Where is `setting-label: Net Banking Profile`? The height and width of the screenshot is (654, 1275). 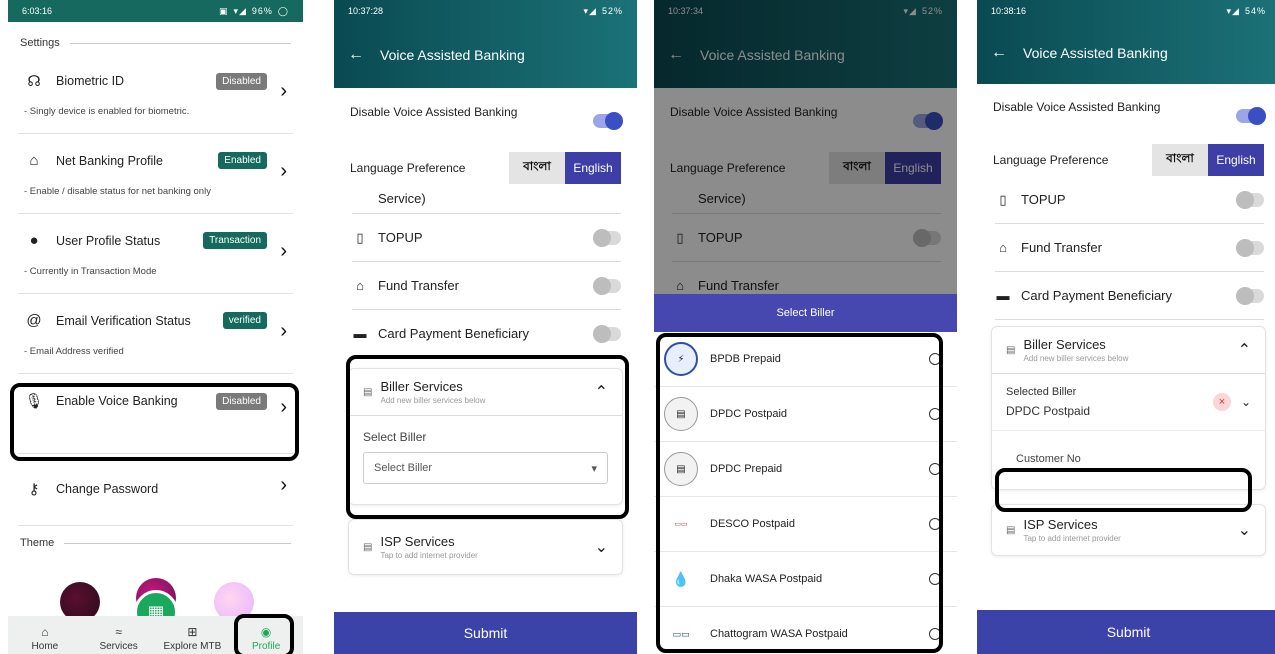
setting-label: Net Banking Profile is located at coordinates (110, 160).